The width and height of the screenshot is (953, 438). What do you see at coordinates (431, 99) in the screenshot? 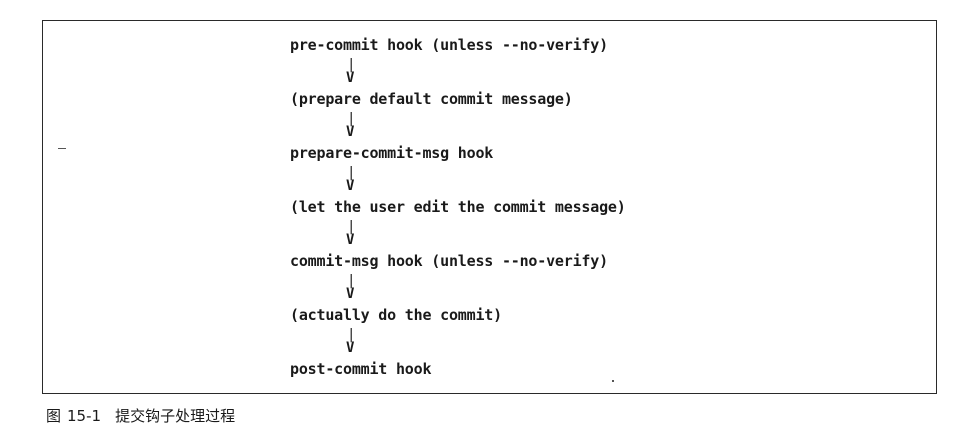
I see `step-prepare-default-message: (prepare default commit message)` at bounding box center [431, 99].